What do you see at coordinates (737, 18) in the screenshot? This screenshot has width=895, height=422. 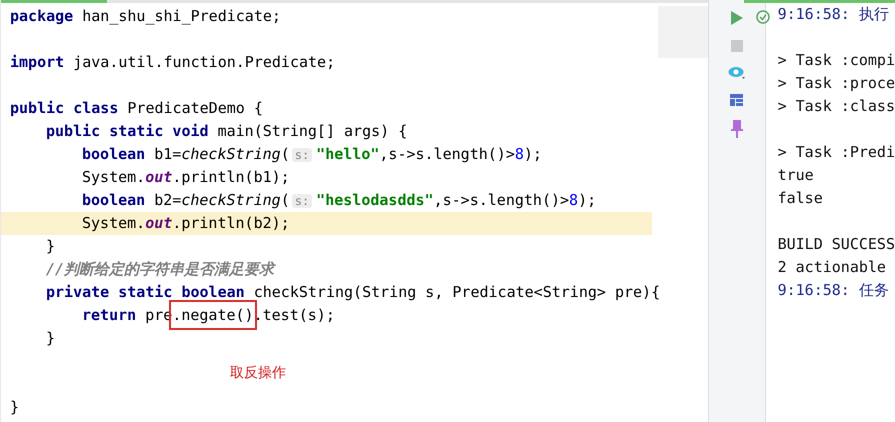 I see `run-icon` at bounding box center [737, 18].